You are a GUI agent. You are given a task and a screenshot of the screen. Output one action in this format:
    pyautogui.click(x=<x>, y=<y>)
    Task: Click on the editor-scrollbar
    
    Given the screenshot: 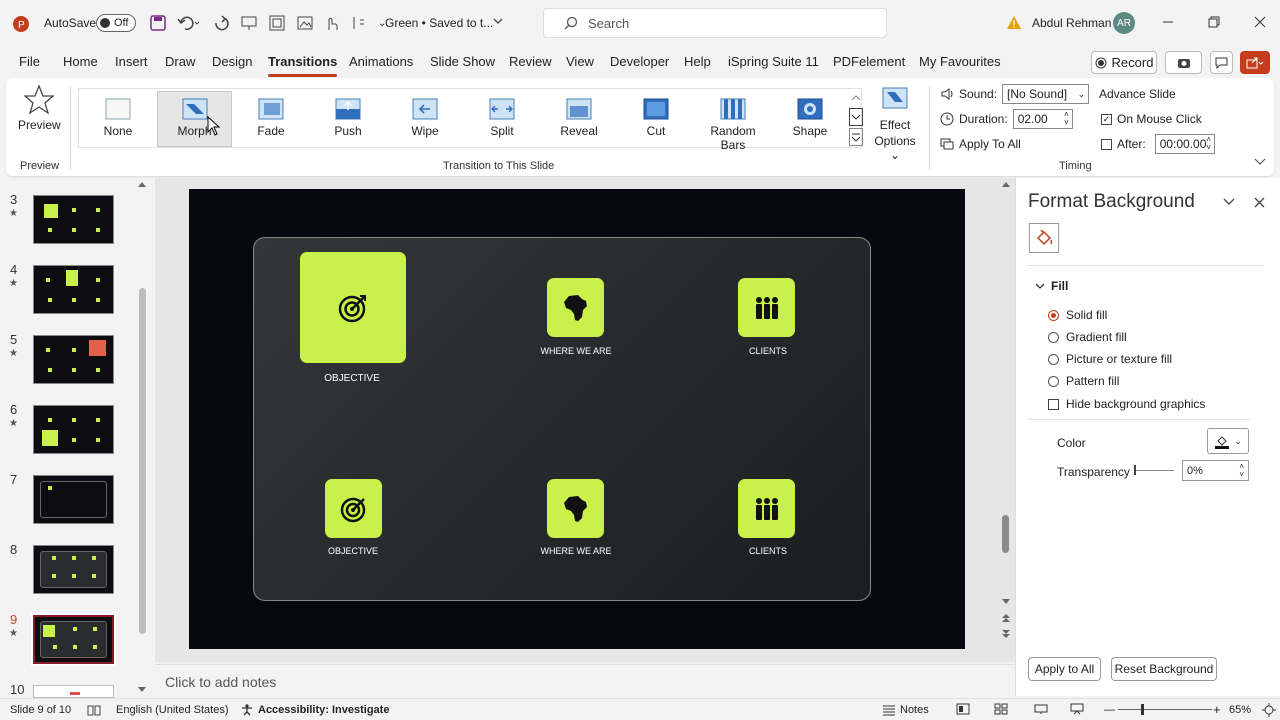 What is the action you would take?
    pyautogui.click(x=1005, y=534)
    